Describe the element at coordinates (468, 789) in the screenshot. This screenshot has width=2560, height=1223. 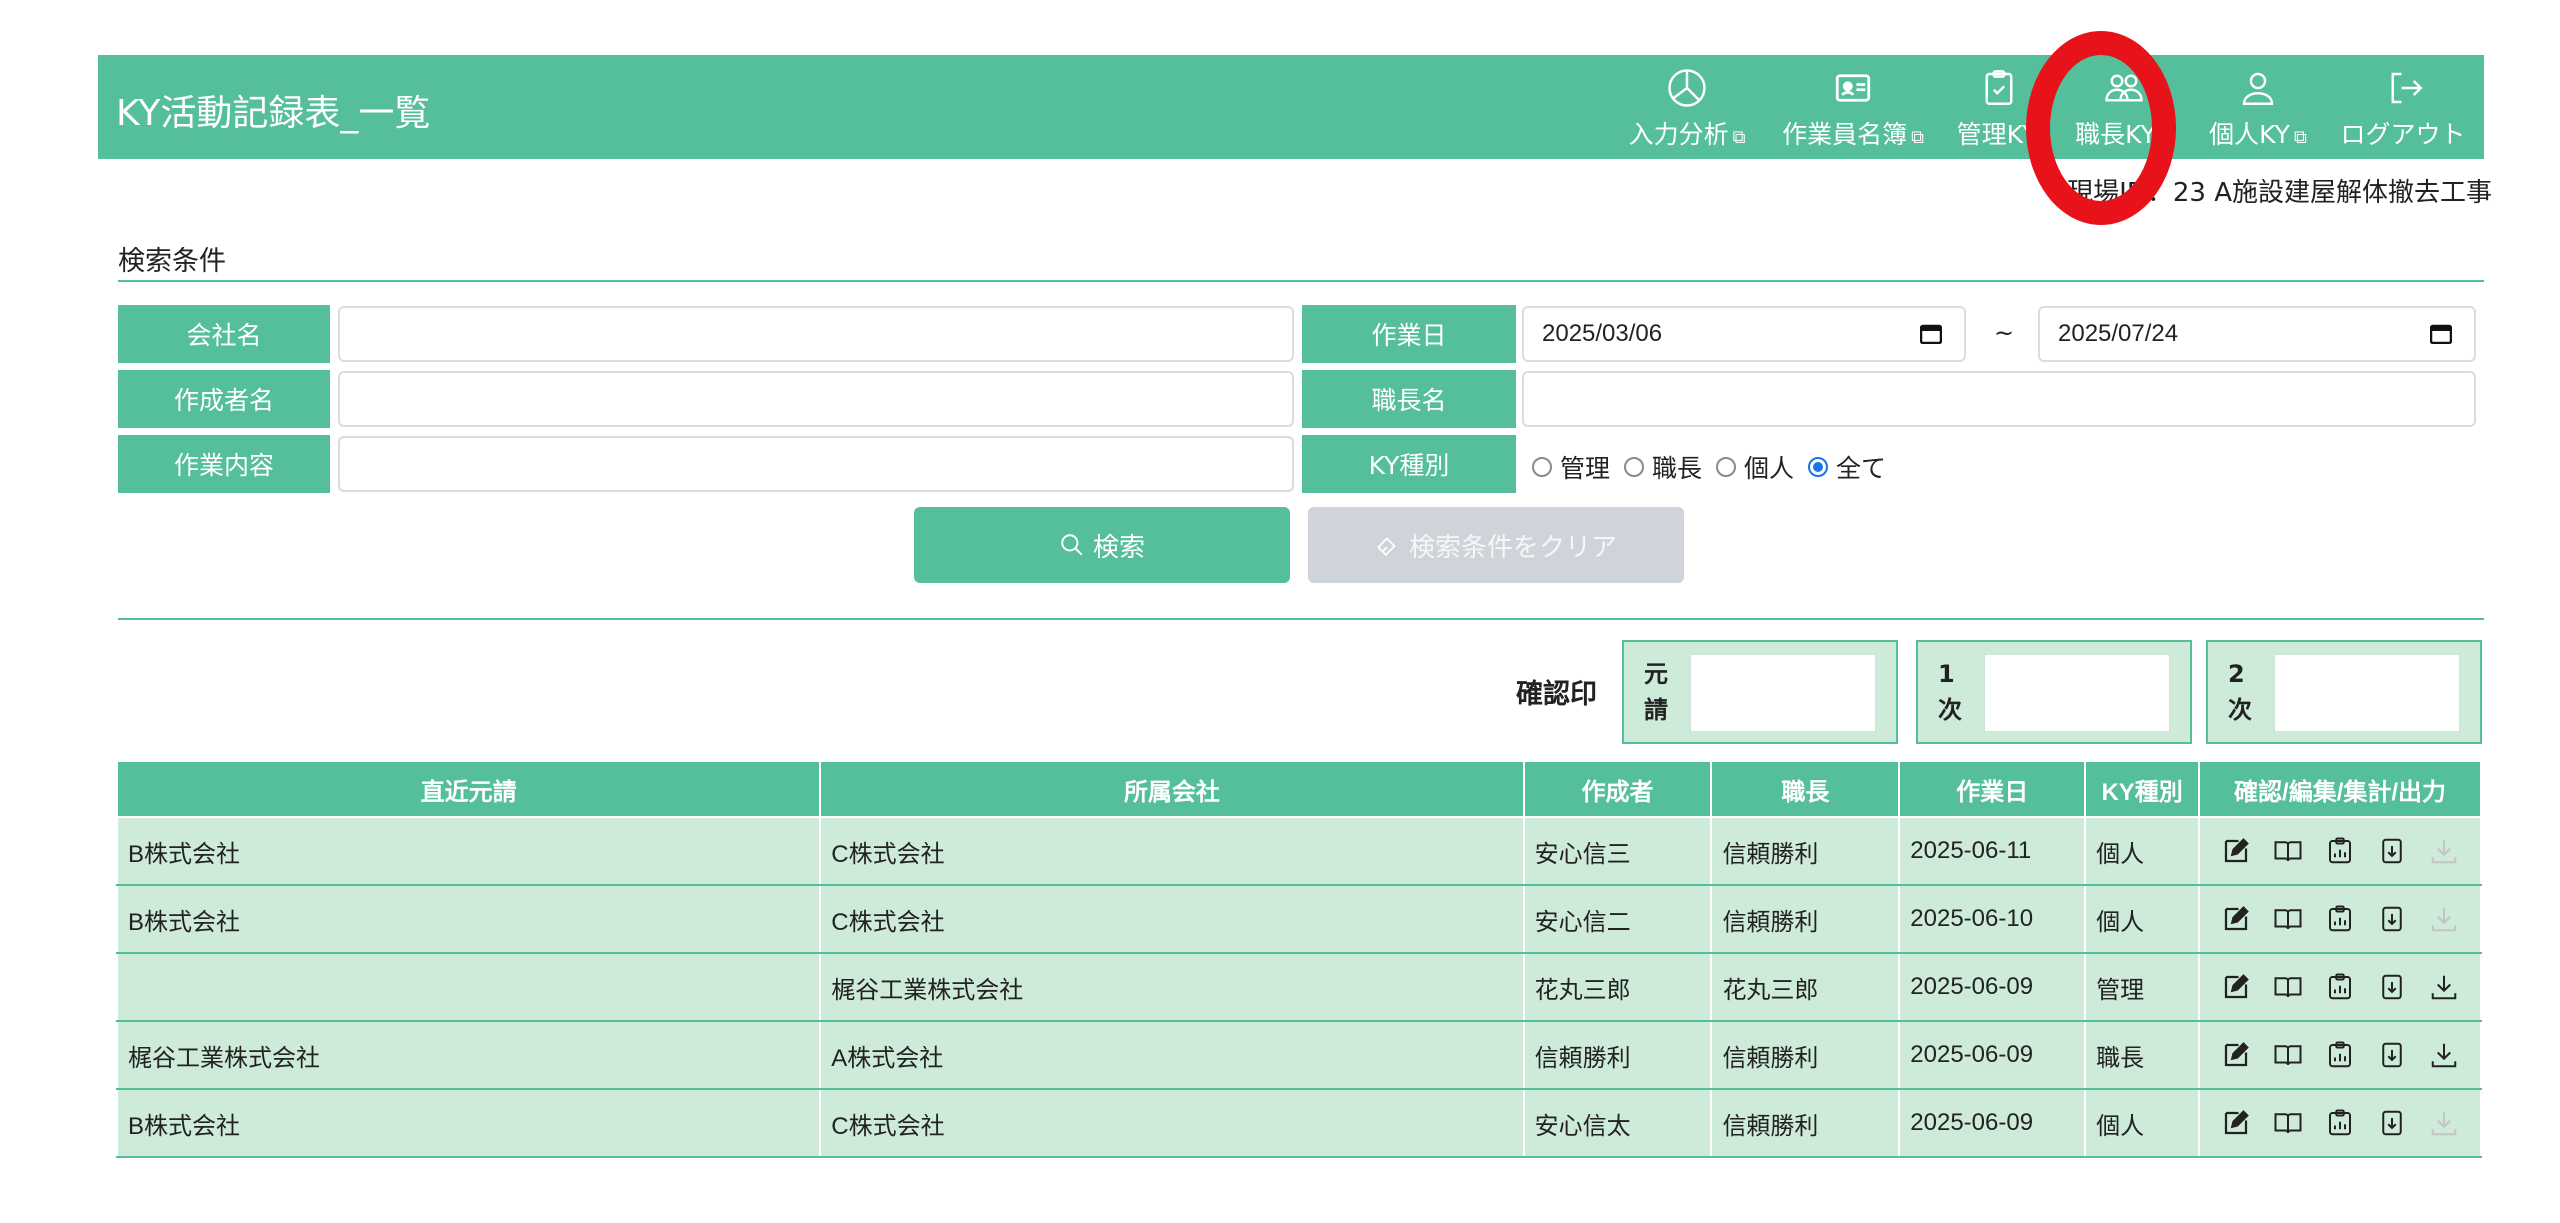
I see `col-header-prime: 直近元請` at that location.